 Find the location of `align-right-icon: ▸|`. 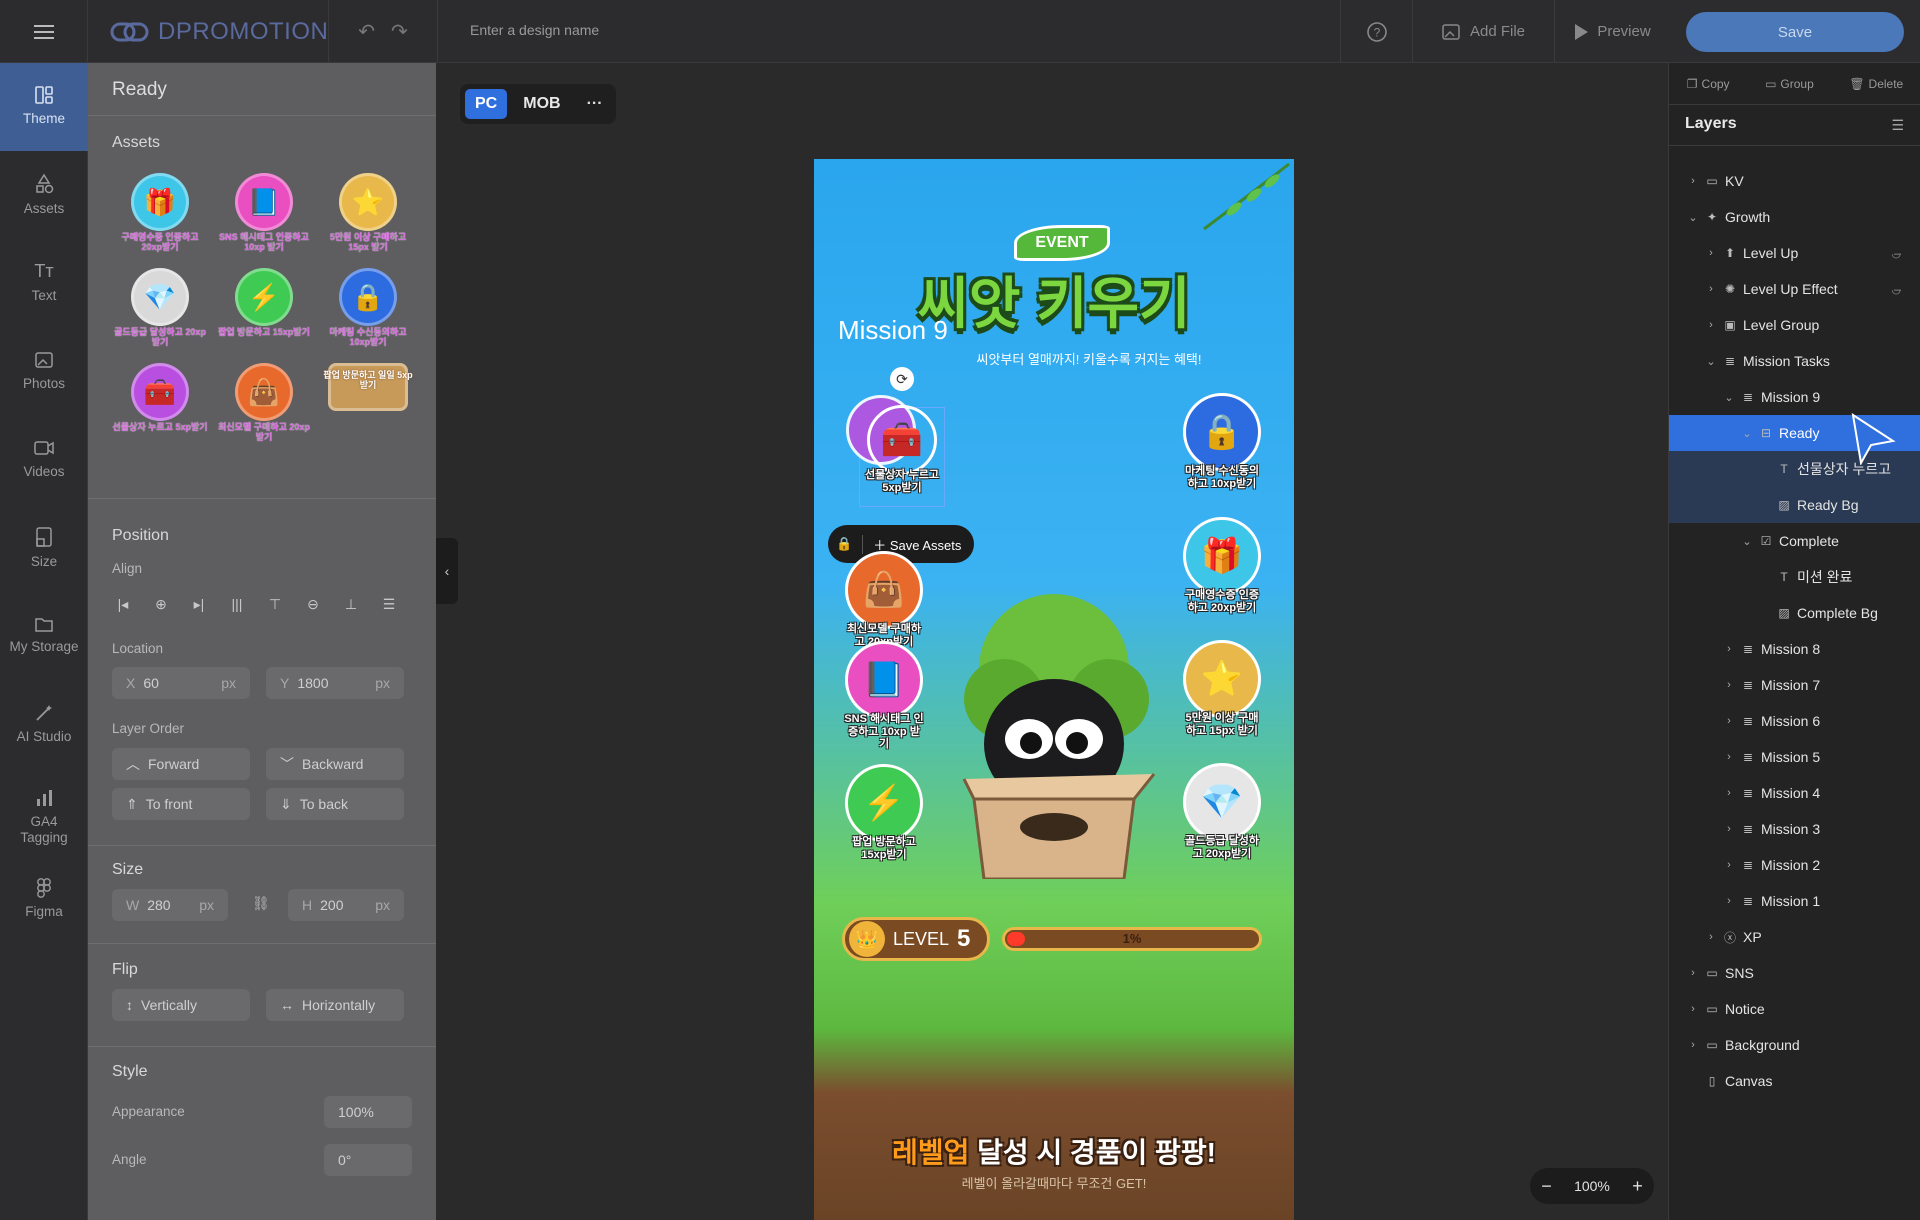

align-right-icon: ▸| is located at coordinates (199, 604).